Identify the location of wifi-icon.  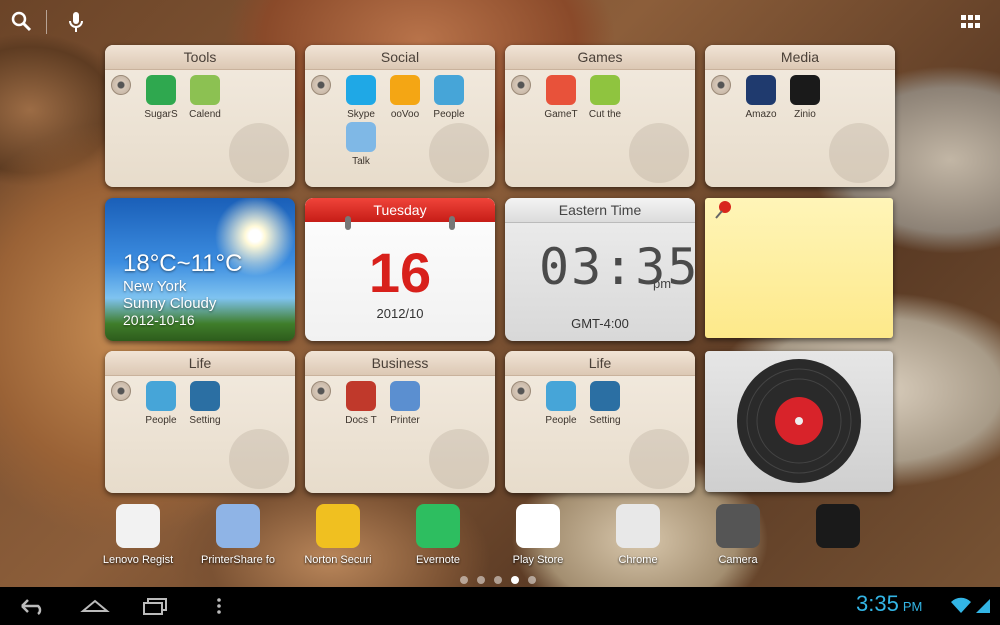
(961, 606).